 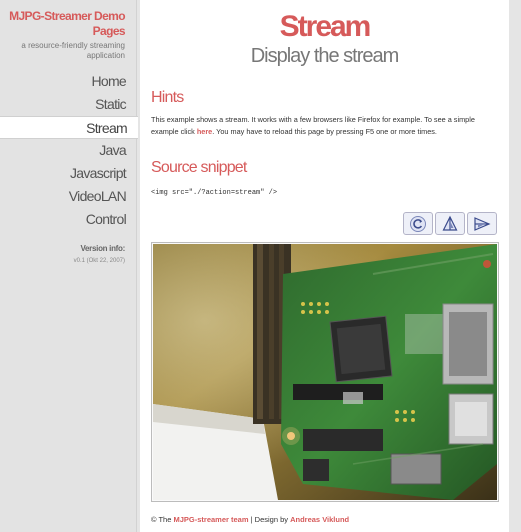 What do you see at coordinates (102, 248) in the screenshot?
I see `version-label: Version info:` at bounding box center [102, 248].